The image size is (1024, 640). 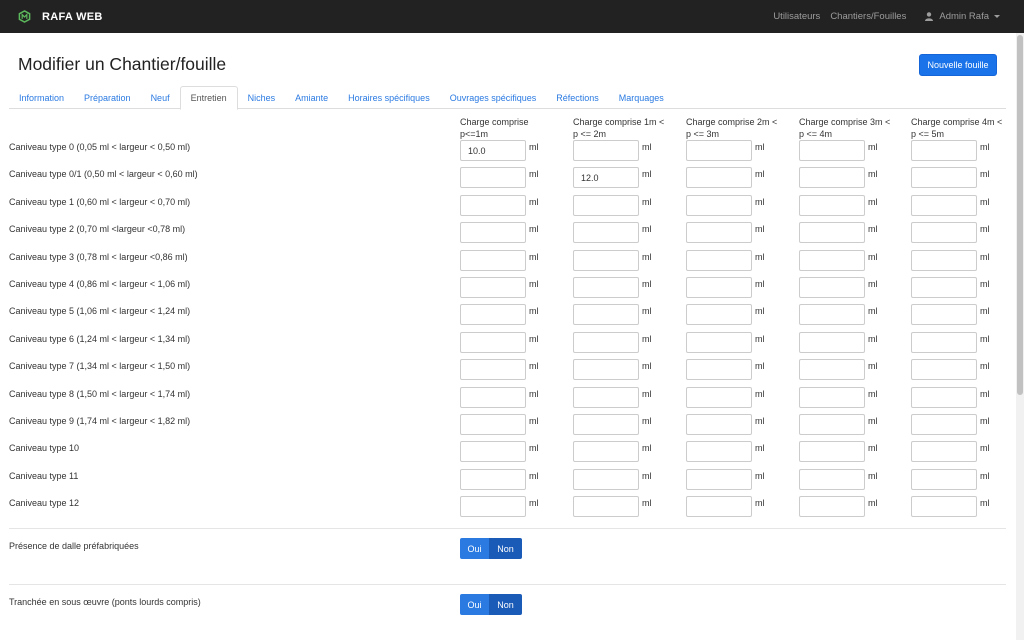 I want to click on page-scrollbar, so click(x=1020, y=336).